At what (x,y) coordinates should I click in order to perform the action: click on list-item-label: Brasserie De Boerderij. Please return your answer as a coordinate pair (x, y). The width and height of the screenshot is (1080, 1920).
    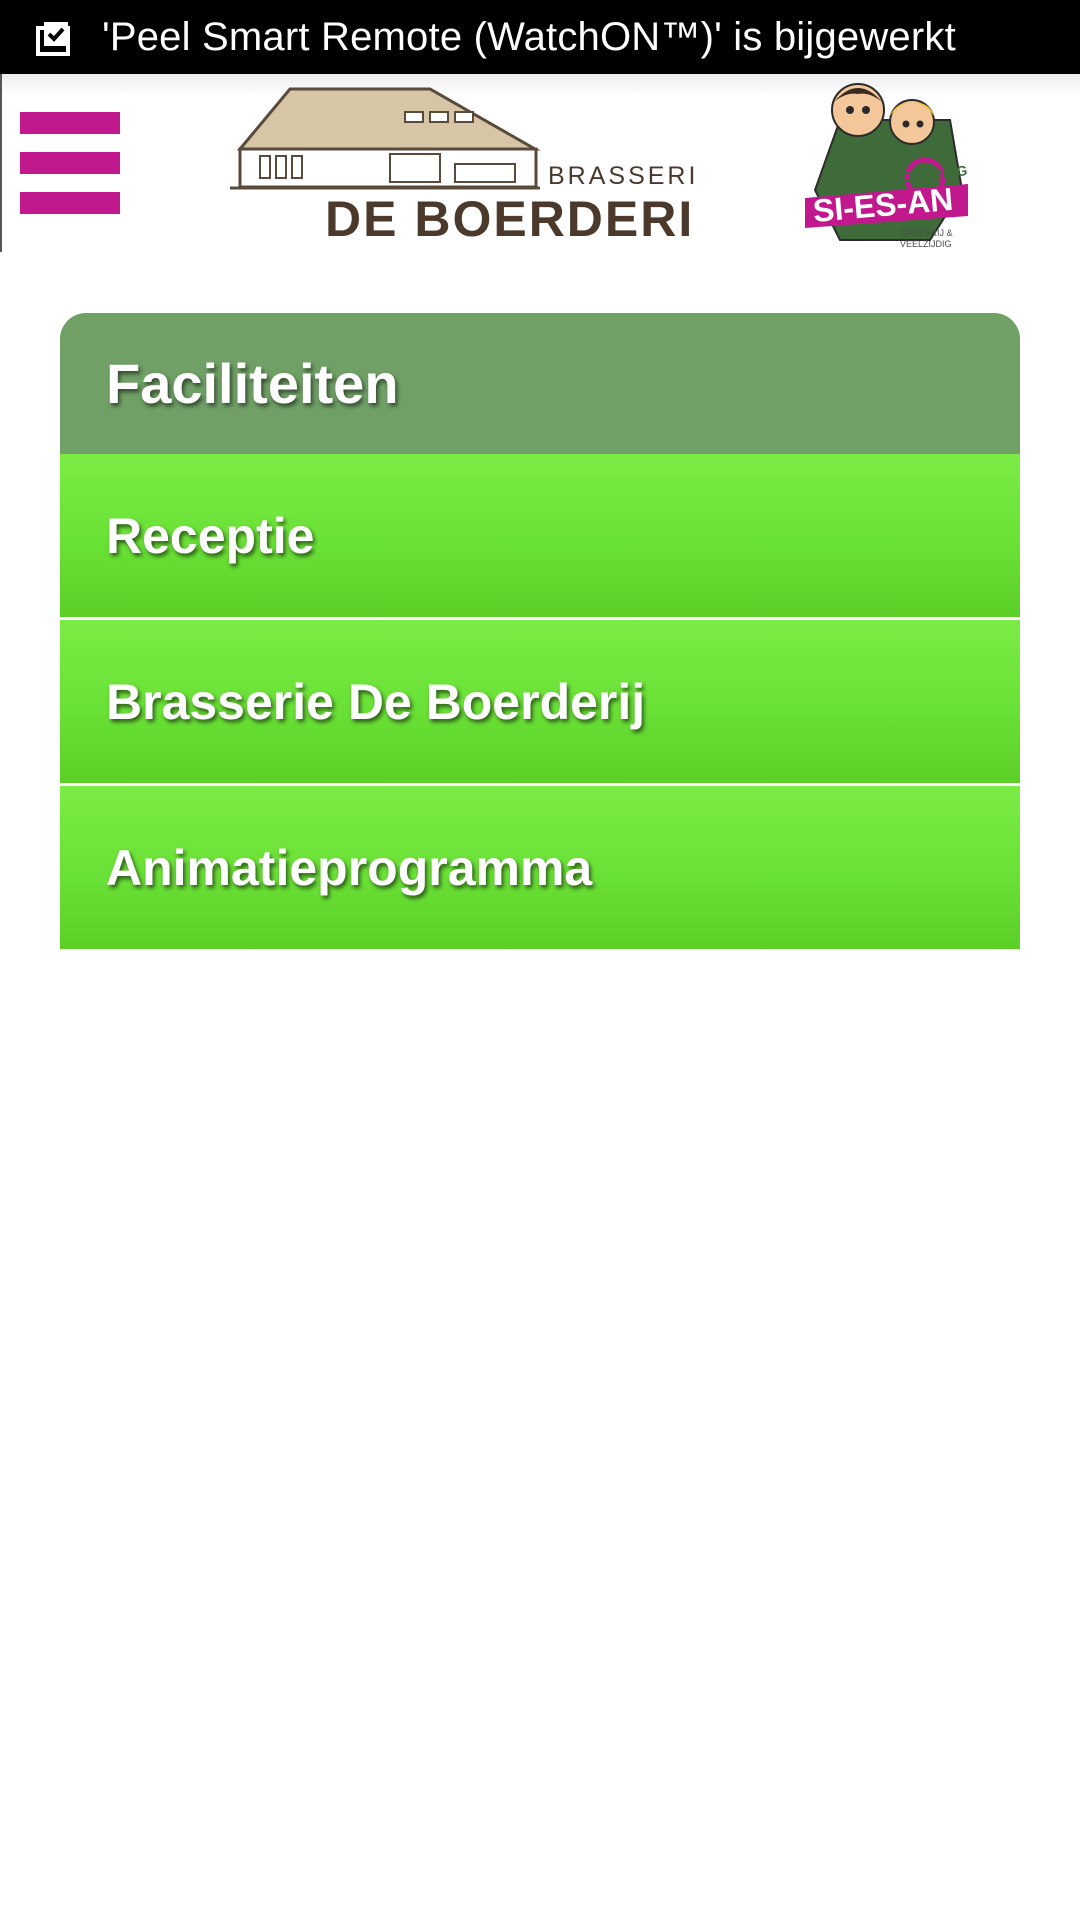
    Looking at the image, I should click on (376, 701).